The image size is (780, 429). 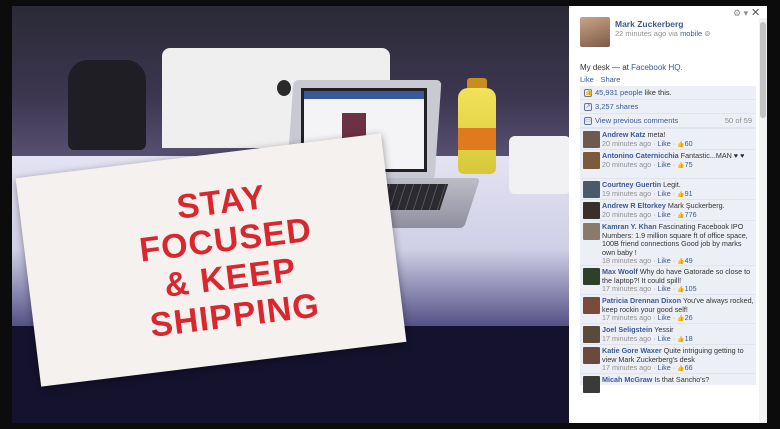 What do you see at coordinates (649, 24) in the screenshot?
I see `author-name-link: Mark Zuckerberg` at bounding box center [649, 24].